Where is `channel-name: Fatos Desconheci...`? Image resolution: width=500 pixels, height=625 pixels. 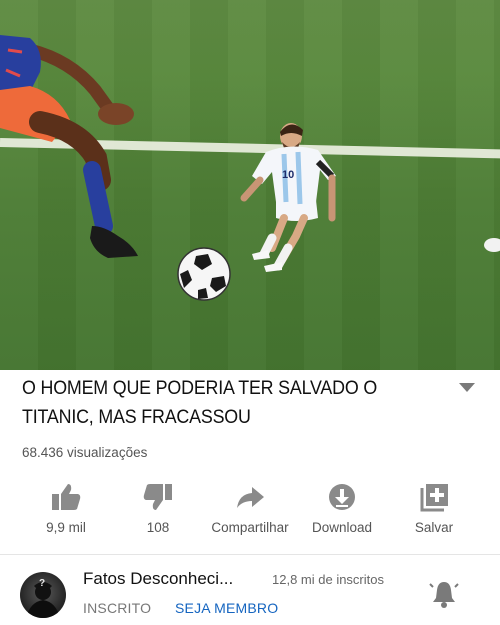 channel-name: Fatos Desconheci... is located at coordinates (158, 579).